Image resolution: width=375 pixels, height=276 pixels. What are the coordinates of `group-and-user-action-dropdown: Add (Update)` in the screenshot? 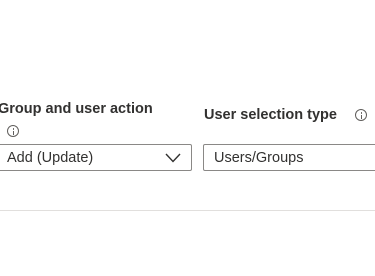 It's located at (96, 157).